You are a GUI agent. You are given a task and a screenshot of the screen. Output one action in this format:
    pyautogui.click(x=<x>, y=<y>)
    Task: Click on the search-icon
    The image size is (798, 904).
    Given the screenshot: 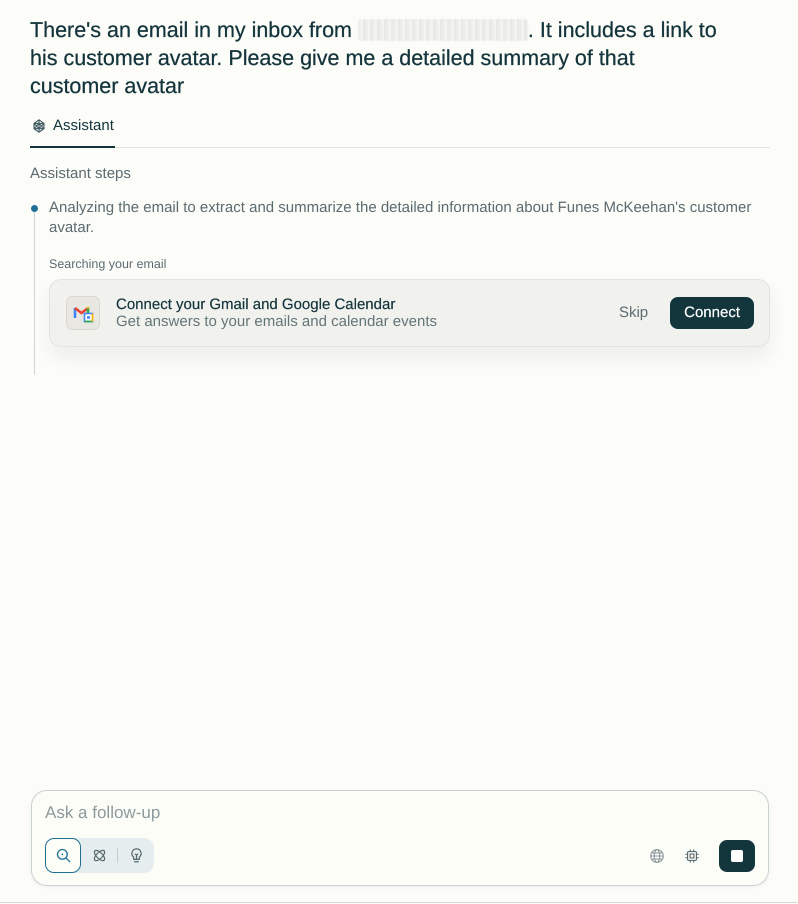 What is the action you would take?
    pyautogui.click(x=63, y=855)
    